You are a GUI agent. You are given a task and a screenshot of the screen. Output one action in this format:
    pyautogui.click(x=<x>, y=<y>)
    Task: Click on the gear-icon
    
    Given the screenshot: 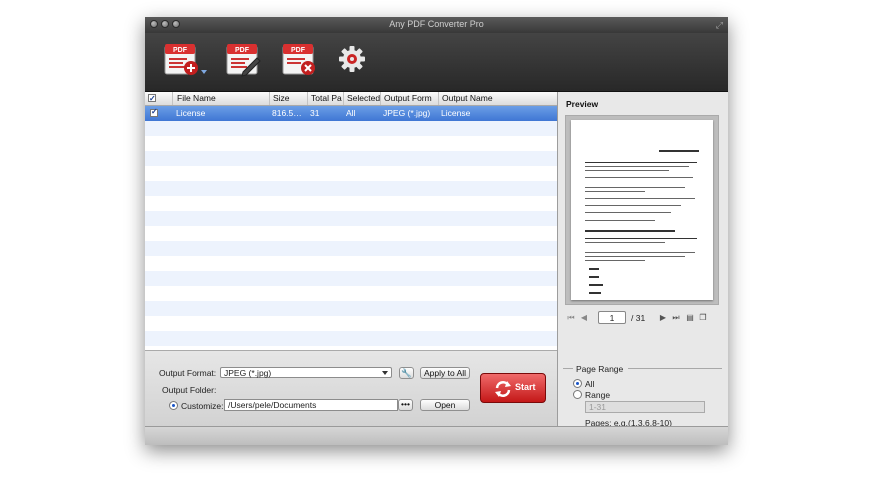 What is the action you would take?
    pyautogui.click(x=352, y=59)
    